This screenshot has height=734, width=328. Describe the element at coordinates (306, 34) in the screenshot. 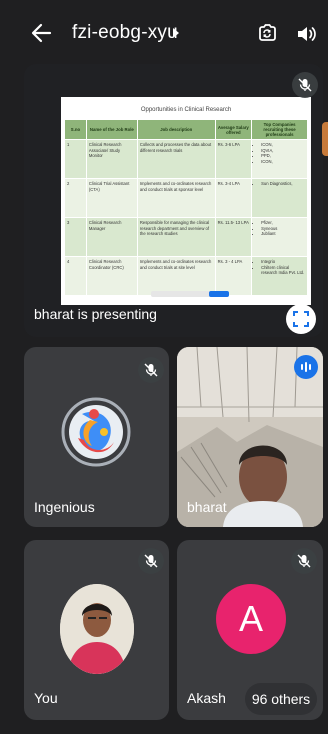

I see `speaker-icon` at that location.